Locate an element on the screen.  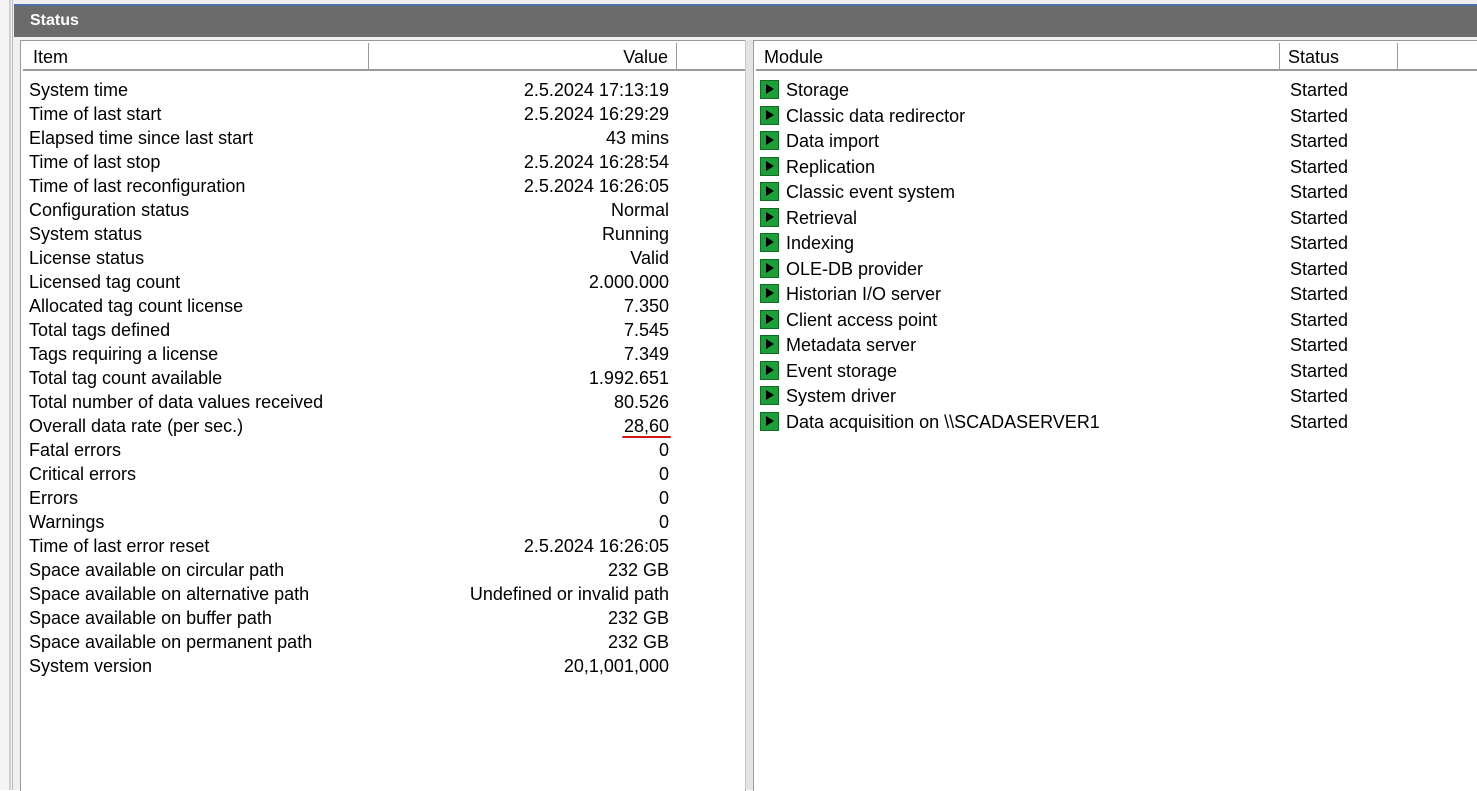
row-item-label: System time is located at coordinates (79, 90).